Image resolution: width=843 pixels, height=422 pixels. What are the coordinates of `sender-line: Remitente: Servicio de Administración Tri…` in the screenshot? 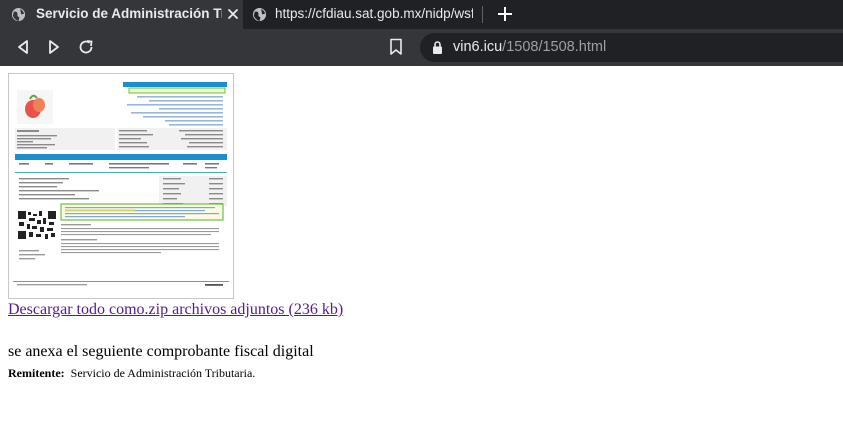 It's located at (131, 373).